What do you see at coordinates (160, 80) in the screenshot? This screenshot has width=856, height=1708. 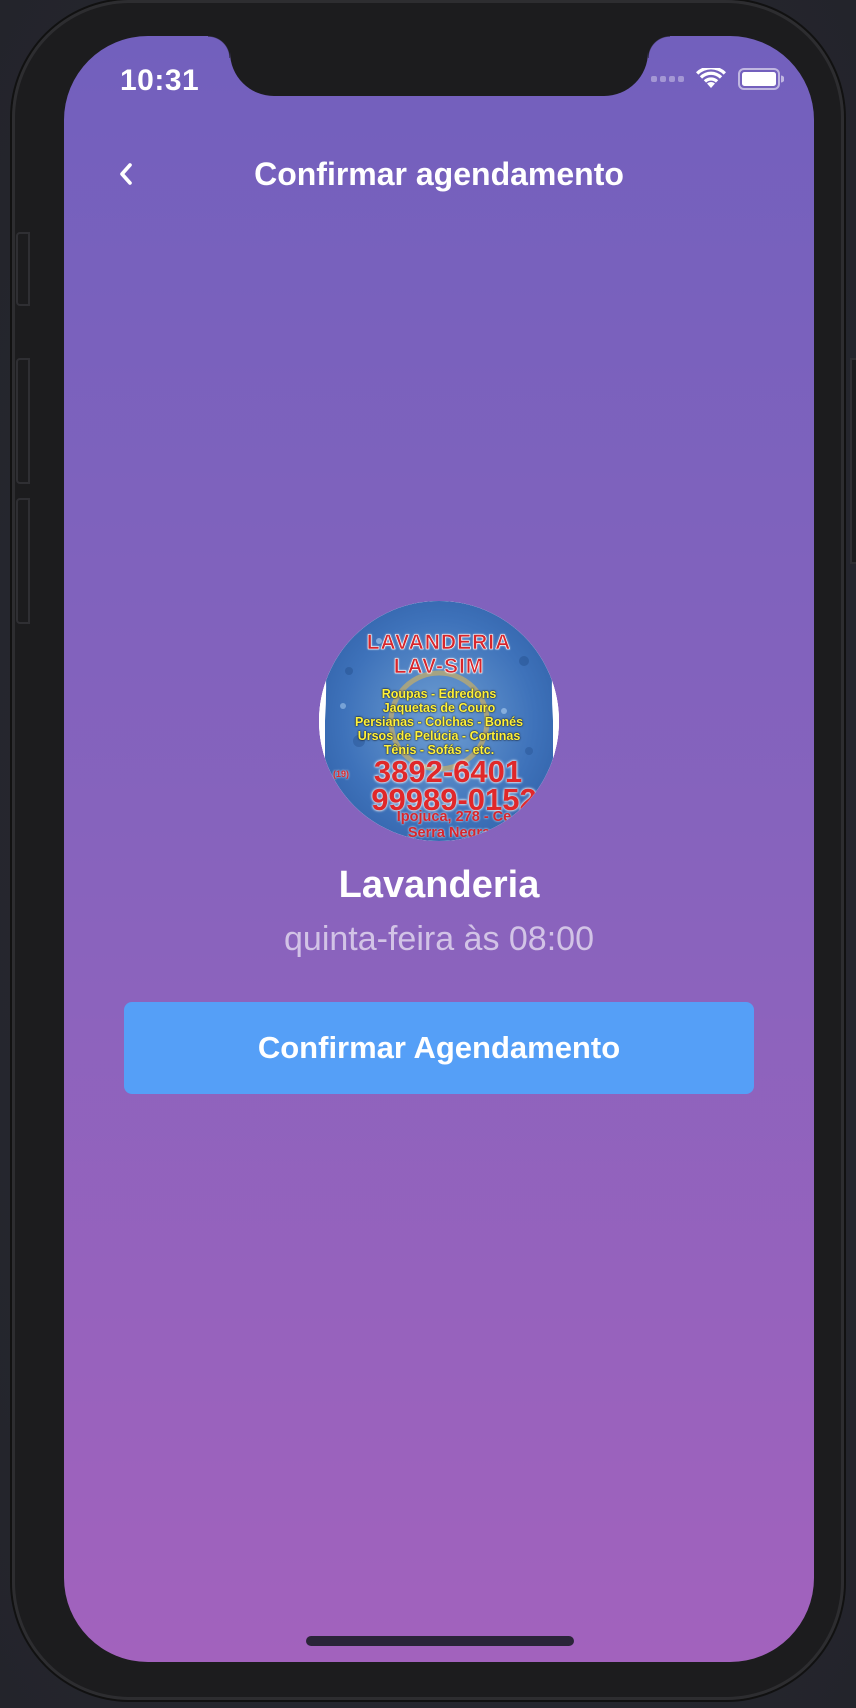 I see `status-time: 10:31` at bounding box center [160, 80].